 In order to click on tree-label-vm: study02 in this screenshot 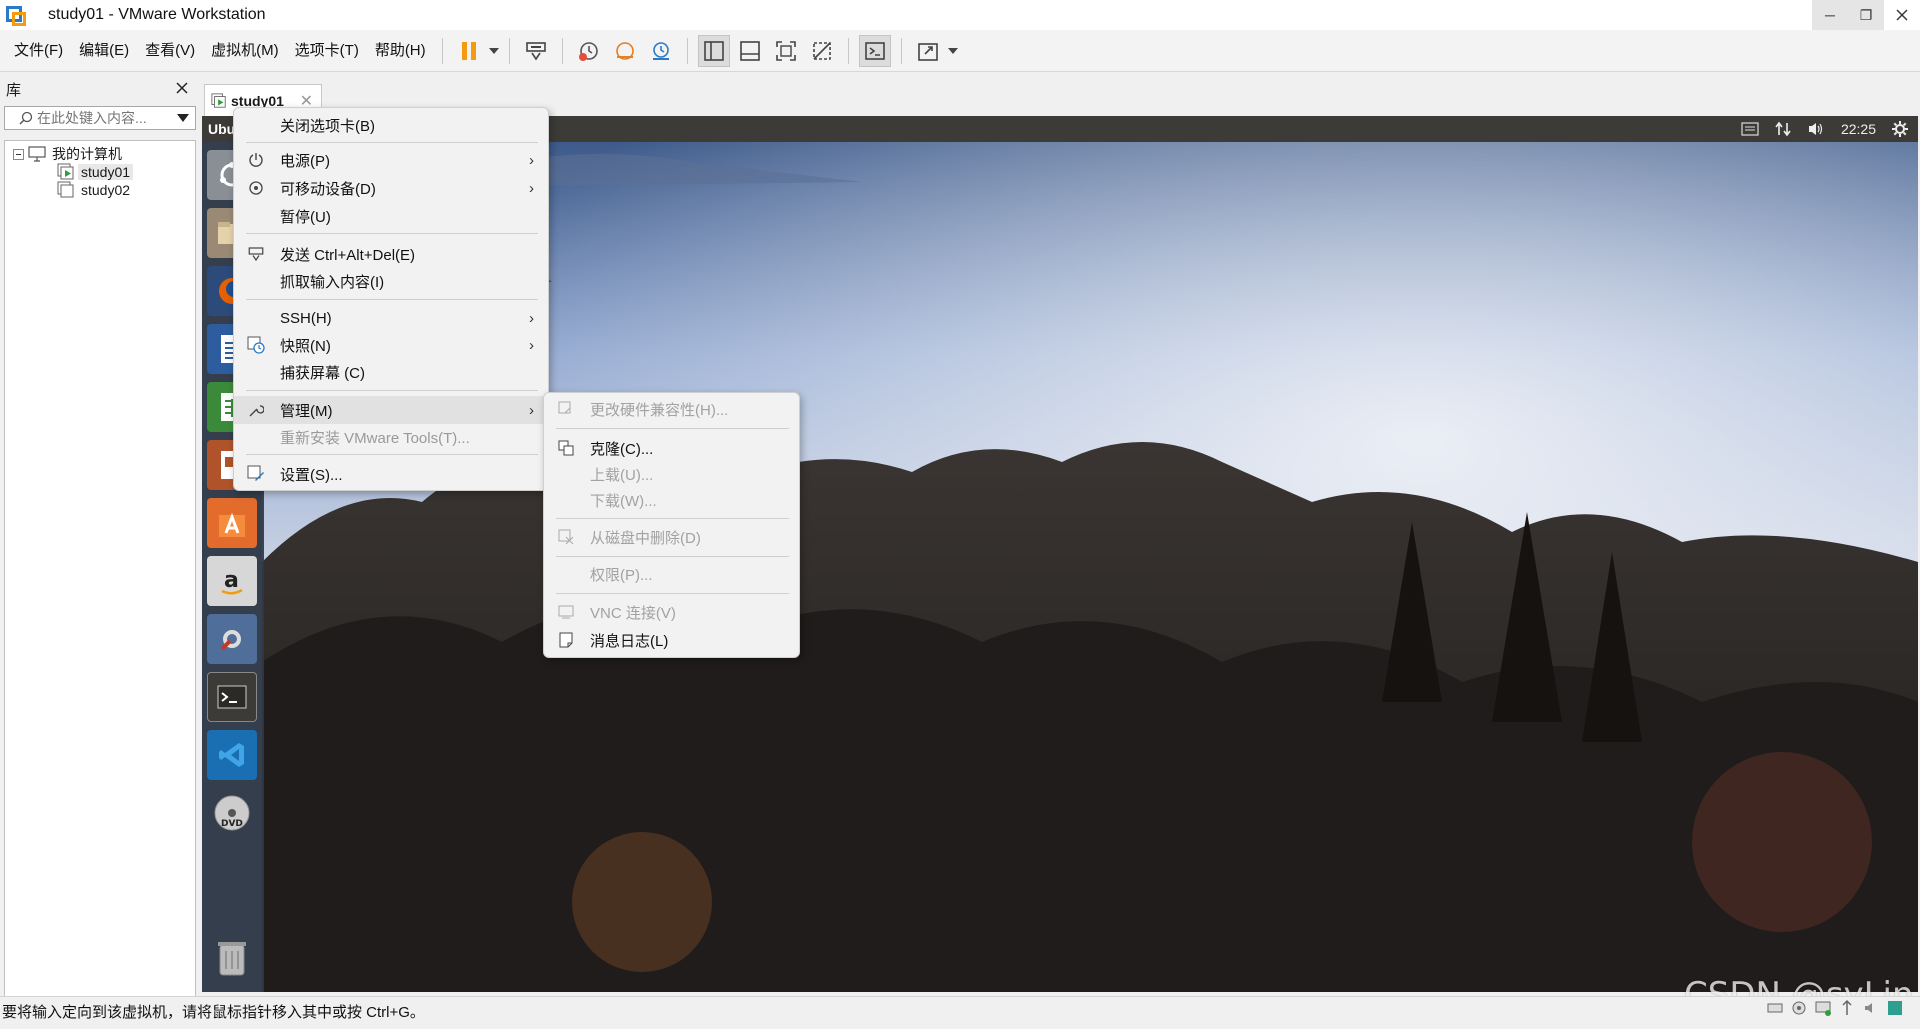, I will do `click(106, 190)`.